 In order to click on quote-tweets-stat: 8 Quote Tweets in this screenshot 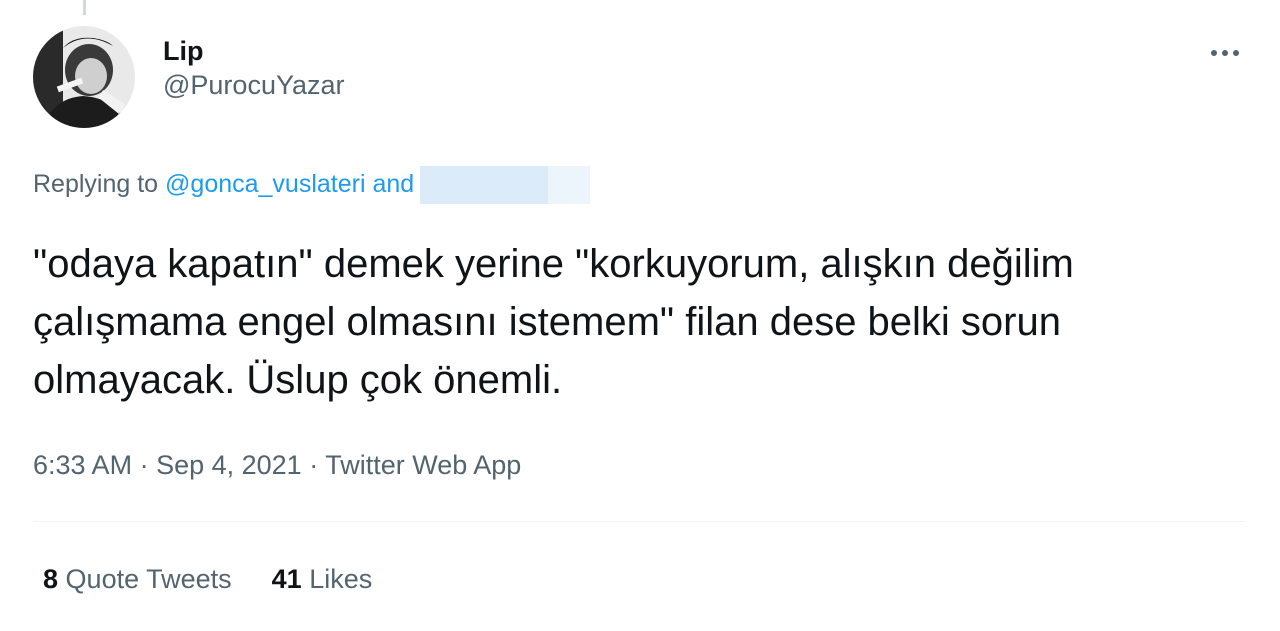, I will do `click(137, 579)`.